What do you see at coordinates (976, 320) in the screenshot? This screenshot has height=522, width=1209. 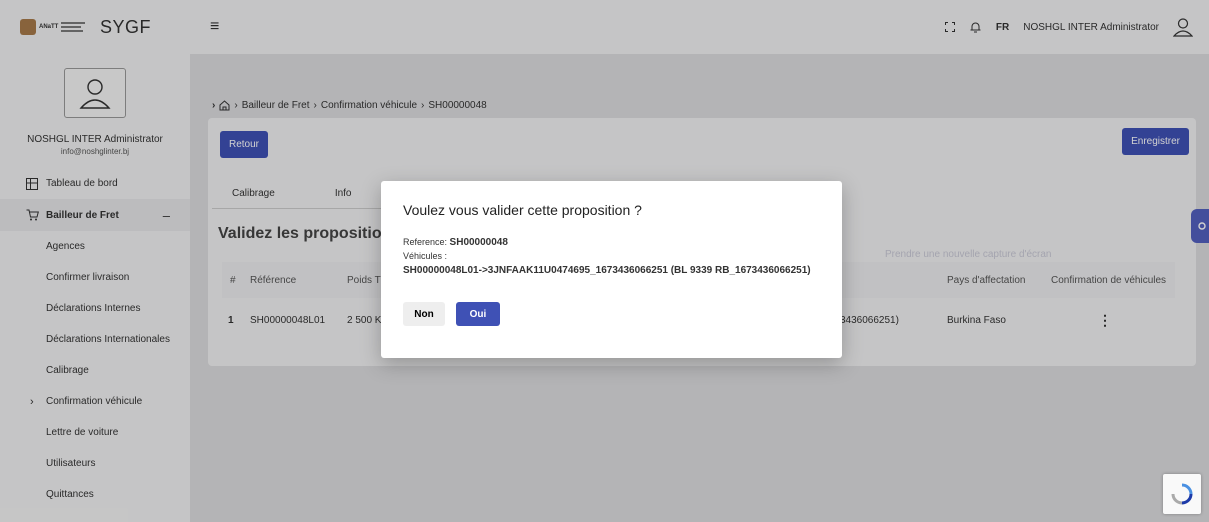 I see `row-country: Burkina Faso` at bounding box center [976, 320].